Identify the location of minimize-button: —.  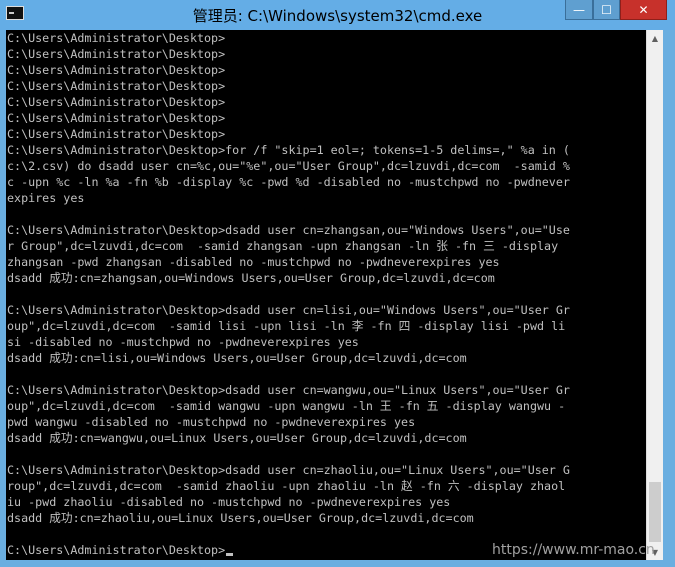
(579, 10).